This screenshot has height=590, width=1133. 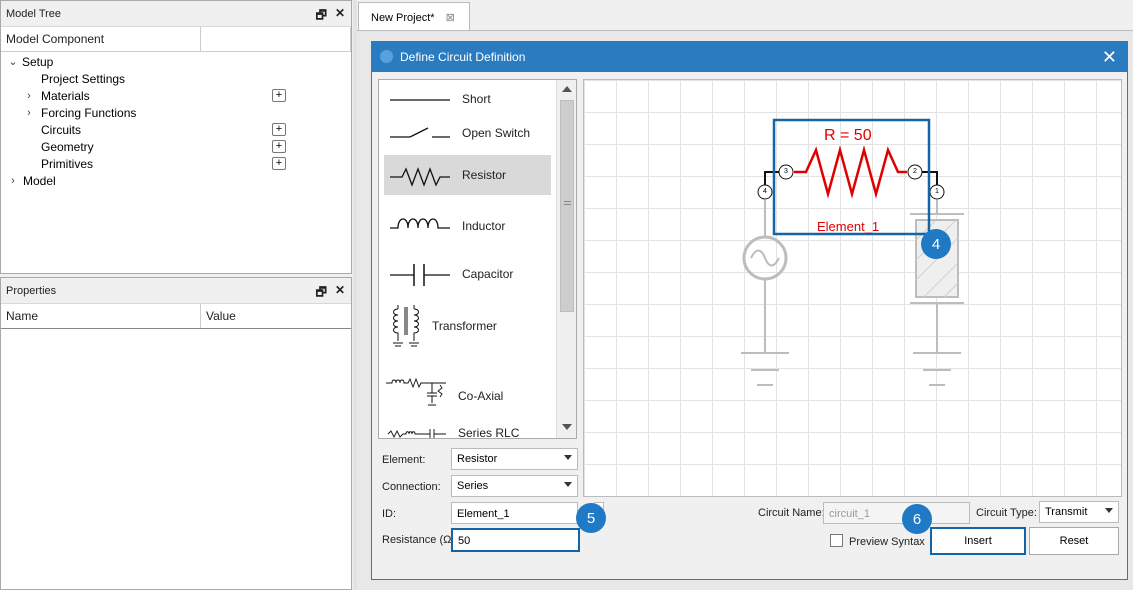 I want to click on app-icon, so click(x=386, y=56).